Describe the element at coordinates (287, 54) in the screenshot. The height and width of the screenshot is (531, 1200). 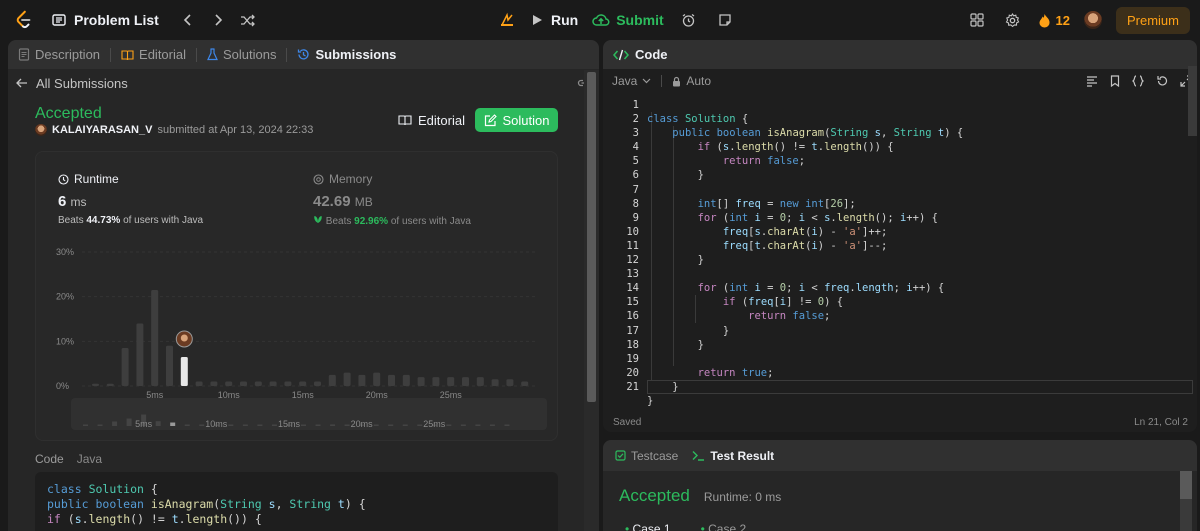
I see `tab-divider` at that location.